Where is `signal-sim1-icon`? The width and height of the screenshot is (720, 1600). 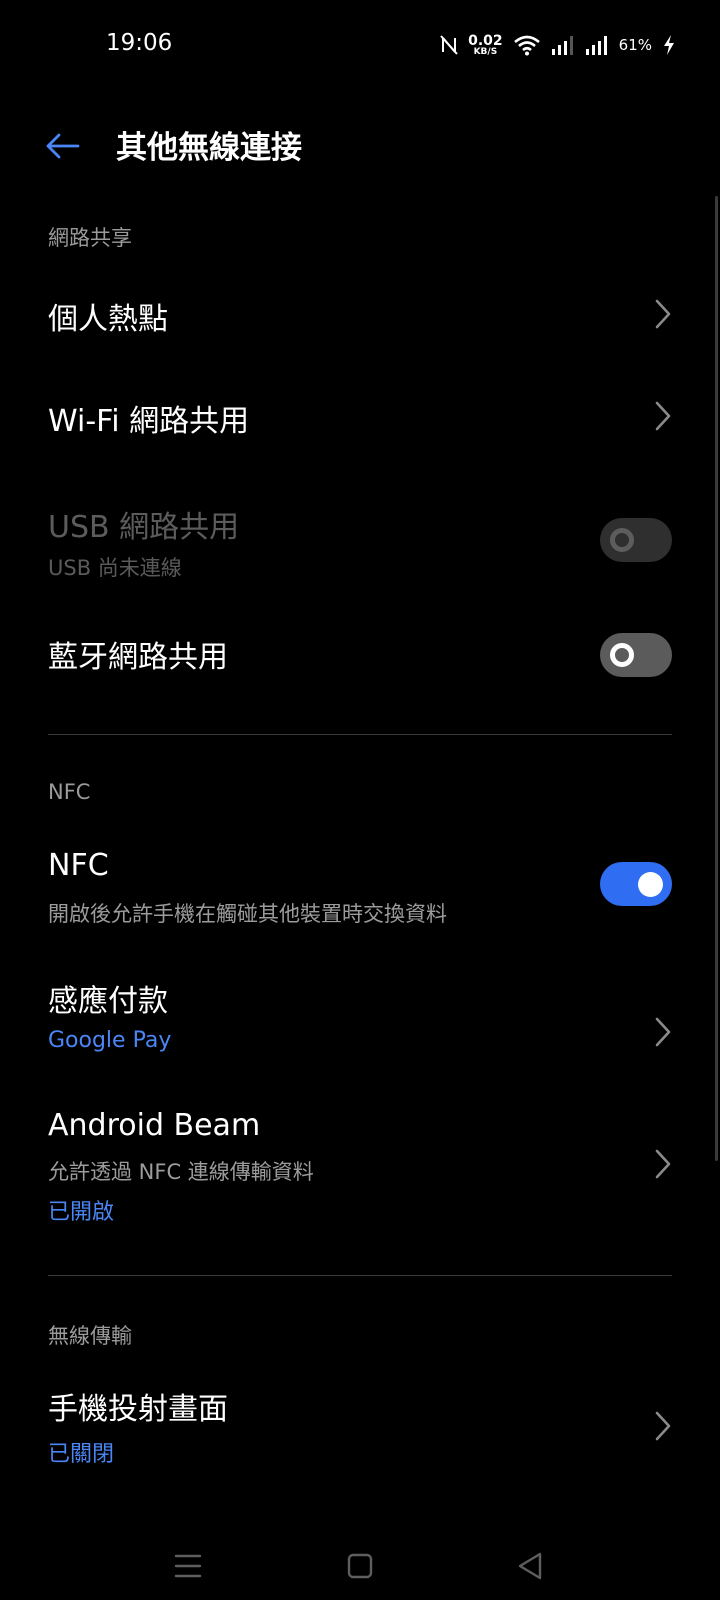
signal-sim1-icon is located at coordinates (563, 45).